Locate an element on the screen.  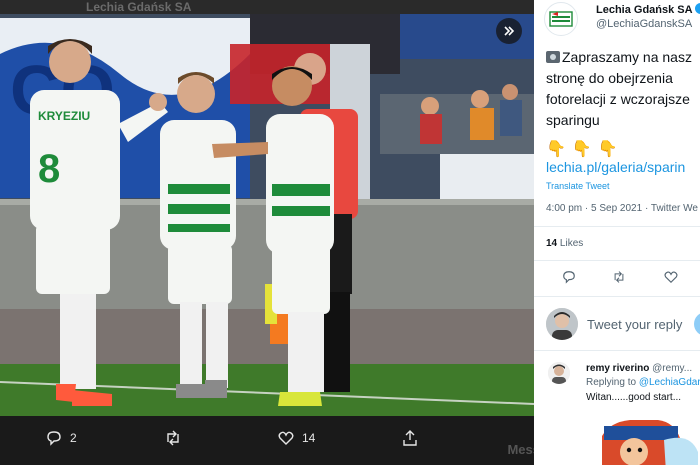
likes-summary: 14 Likes is located at coordinates (564, 243).